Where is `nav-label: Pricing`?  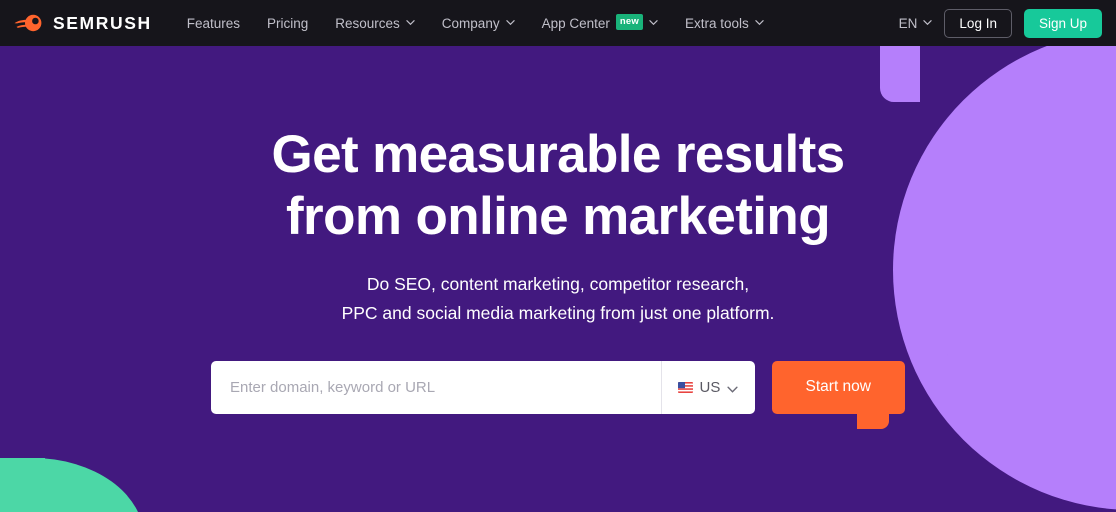 nav-label: Pricing is located at coordinates (288, 23).